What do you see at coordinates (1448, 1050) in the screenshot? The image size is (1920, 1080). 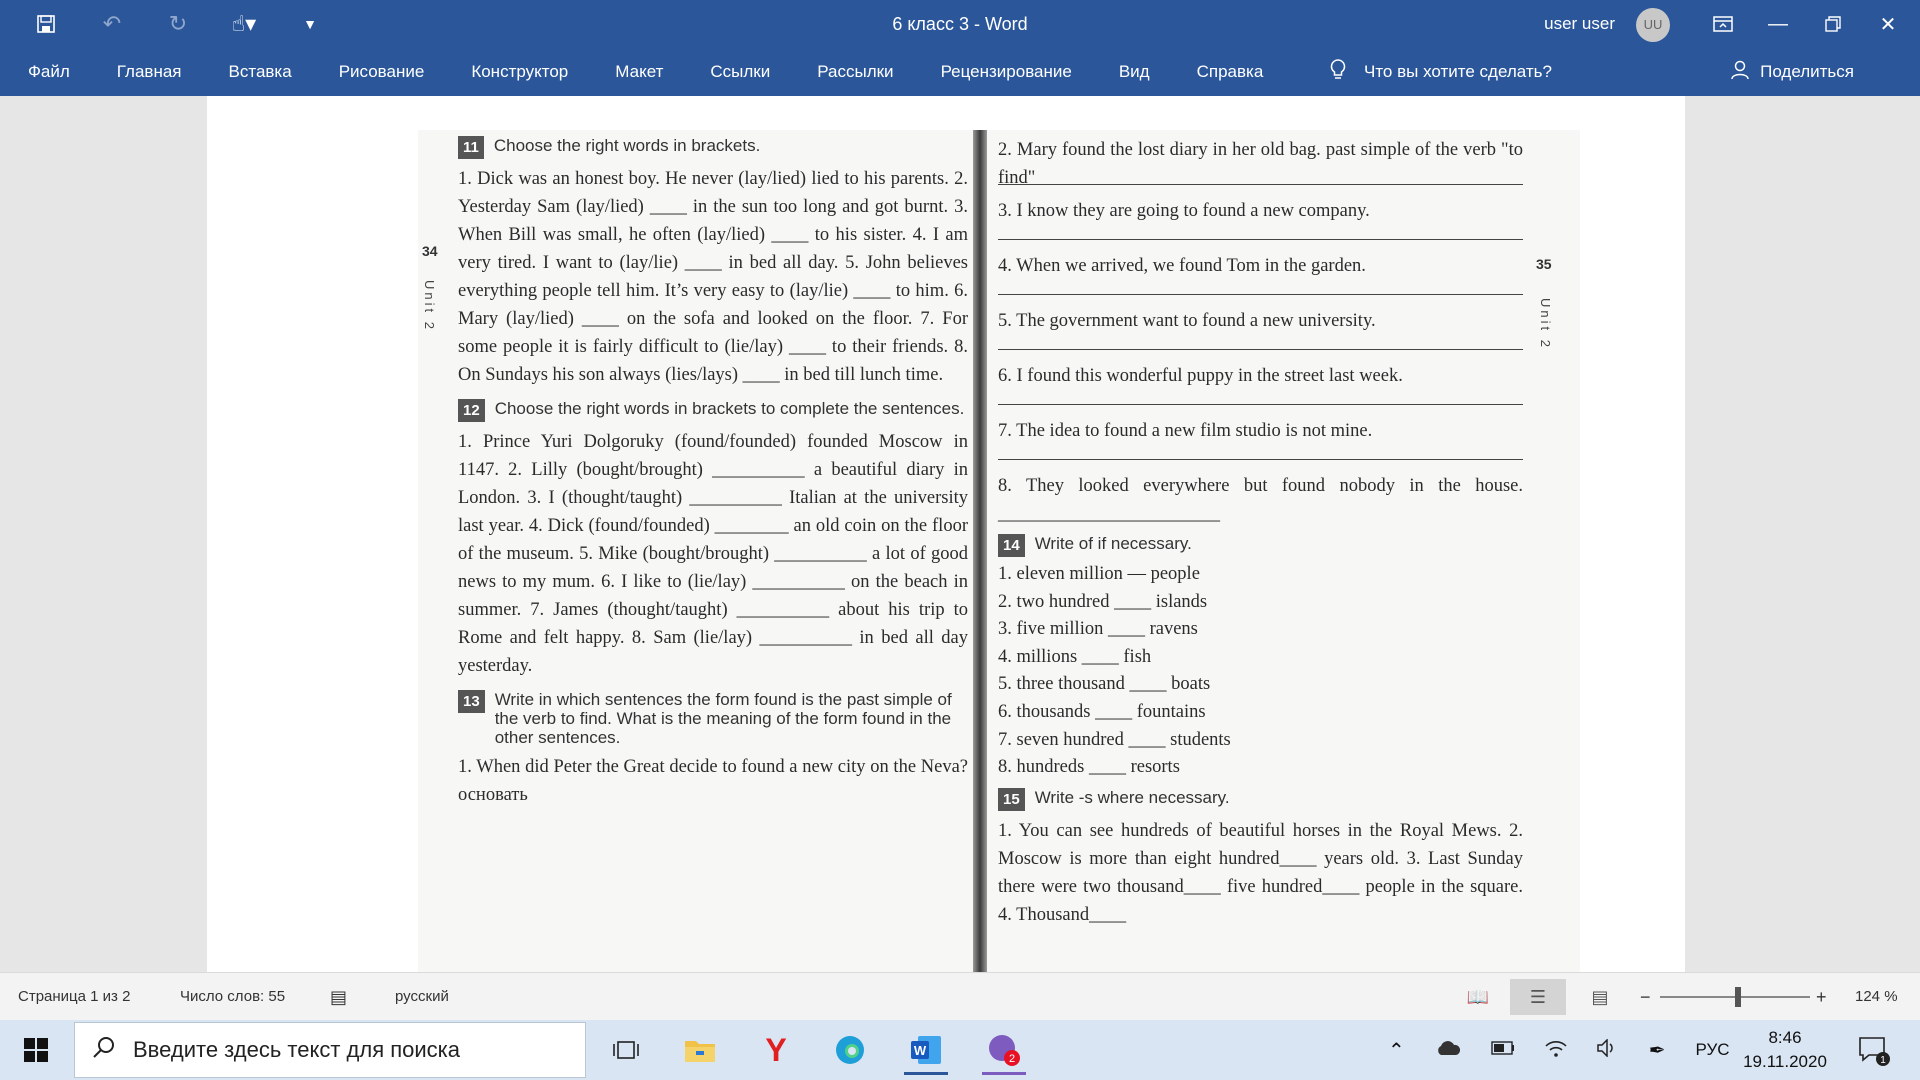 I see `onedrive-icon` at bounding box center [1448, 1050].